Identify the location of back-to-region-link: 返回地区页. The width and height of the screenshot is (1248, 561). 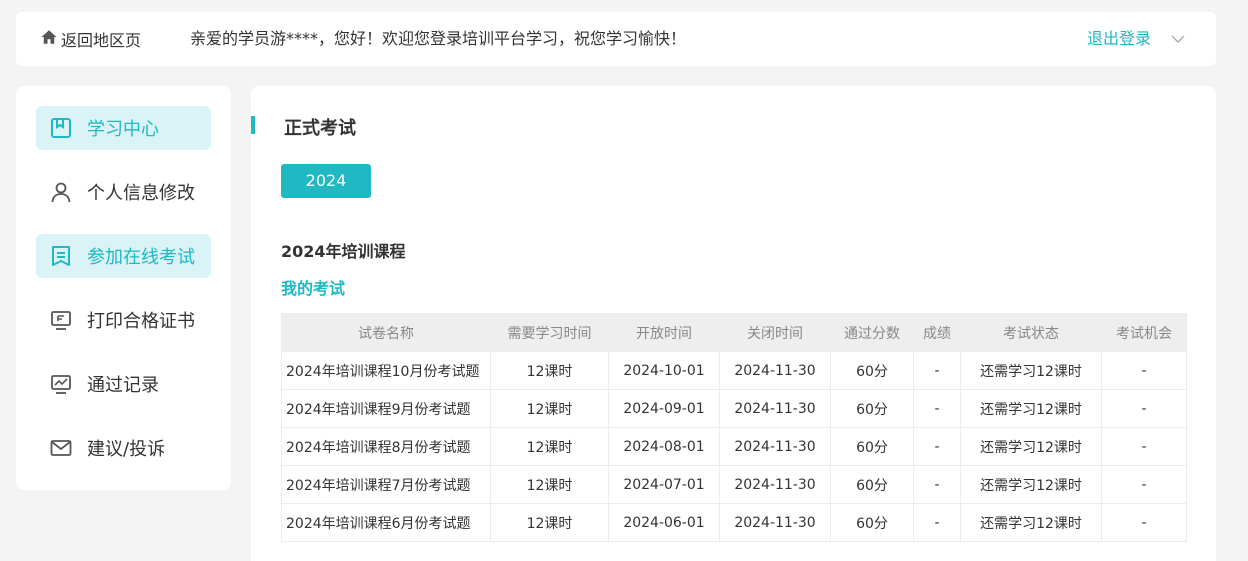
(90, 39).